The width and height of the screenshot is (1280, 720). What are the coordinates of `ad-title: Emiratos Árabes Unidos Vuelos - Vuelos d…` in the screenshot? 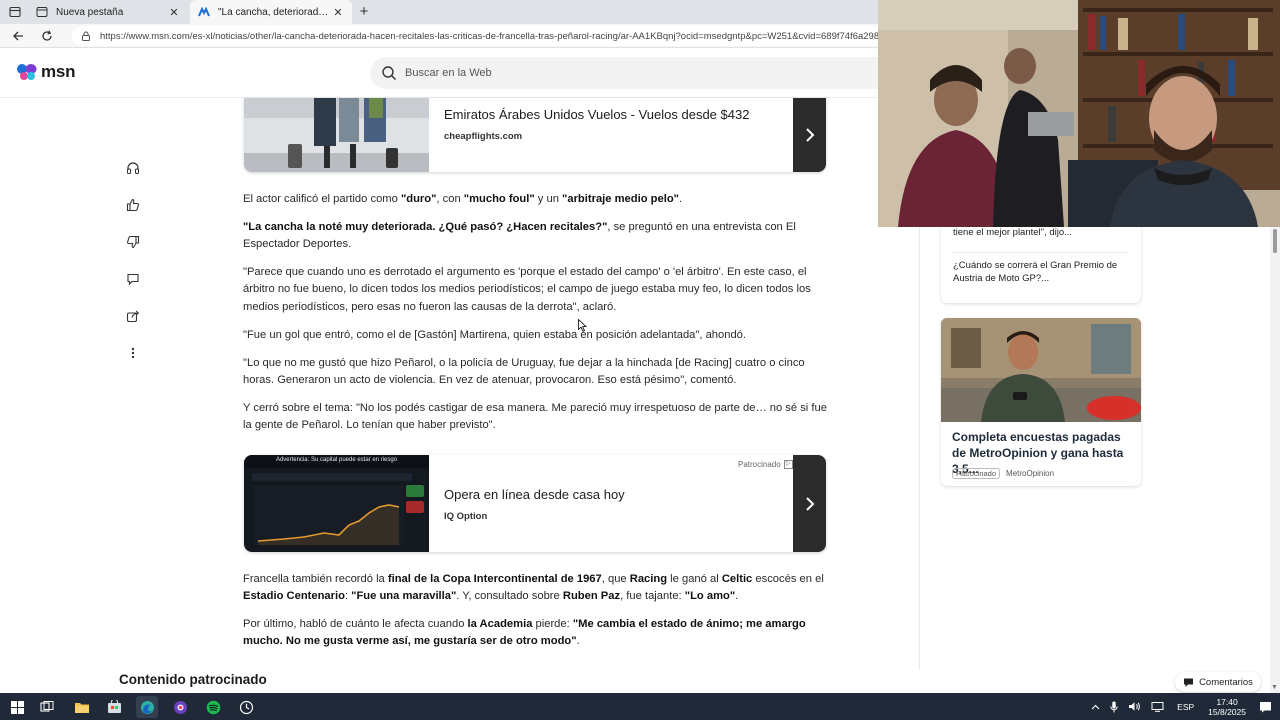 It's located at (596, 114).